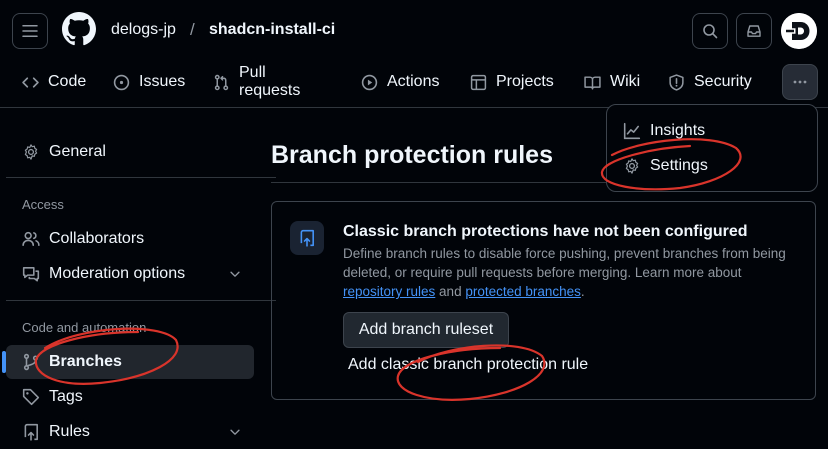 The width and height of the screenshot is (828, 449). I want to click on tab-code-label: Code, so click(67, 81).